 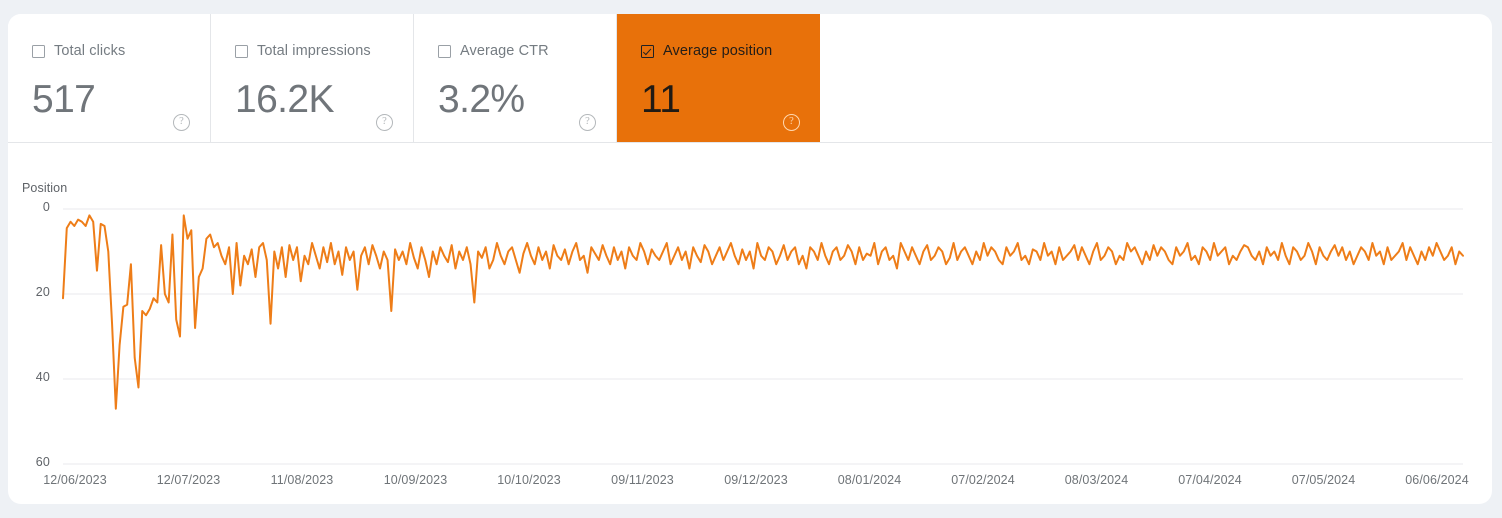 What do you see at coordinates (42, 292) in the screenshot?
I see `y-axis-tick-label: 20` at bounding box center [42, 292].